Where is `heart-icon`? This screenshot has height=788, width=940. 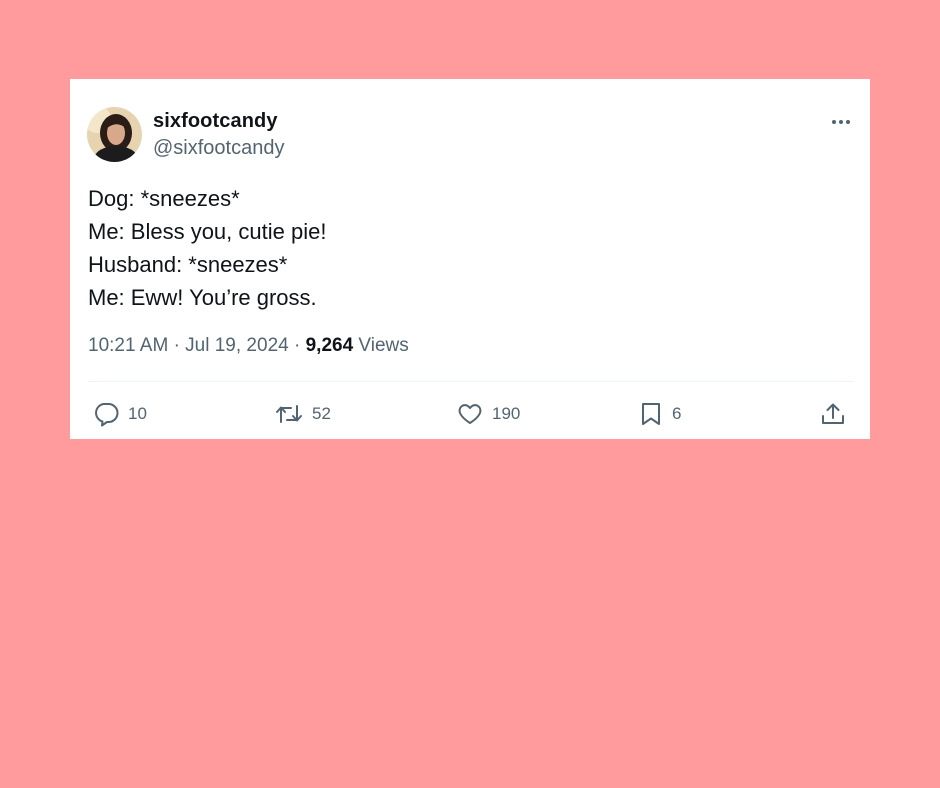 heart-icon is located at coordinates (470, 414).